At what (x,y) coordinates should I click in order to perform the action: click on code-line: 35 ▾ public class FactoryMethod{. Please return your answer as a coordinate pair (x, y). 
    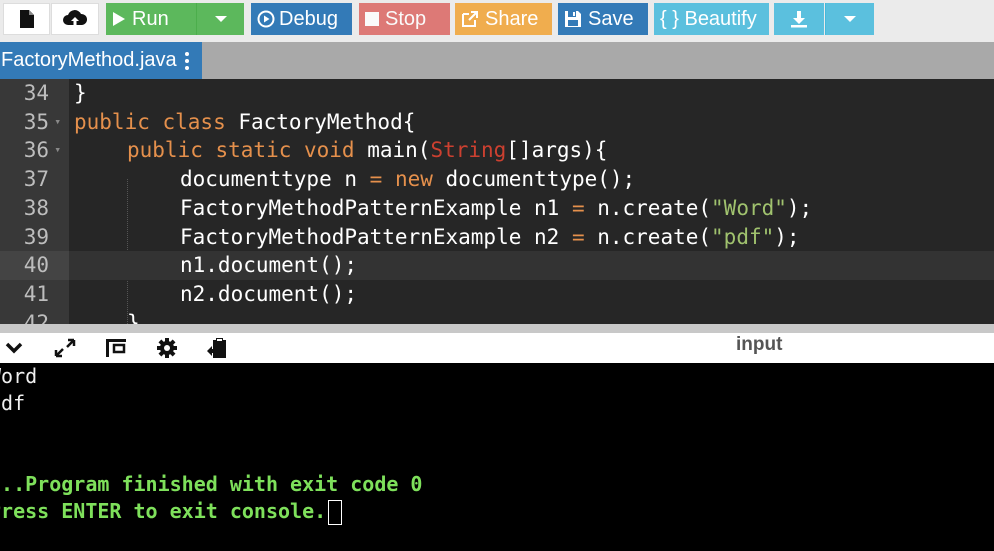
    Looking at the image, I should click on (497, 122).